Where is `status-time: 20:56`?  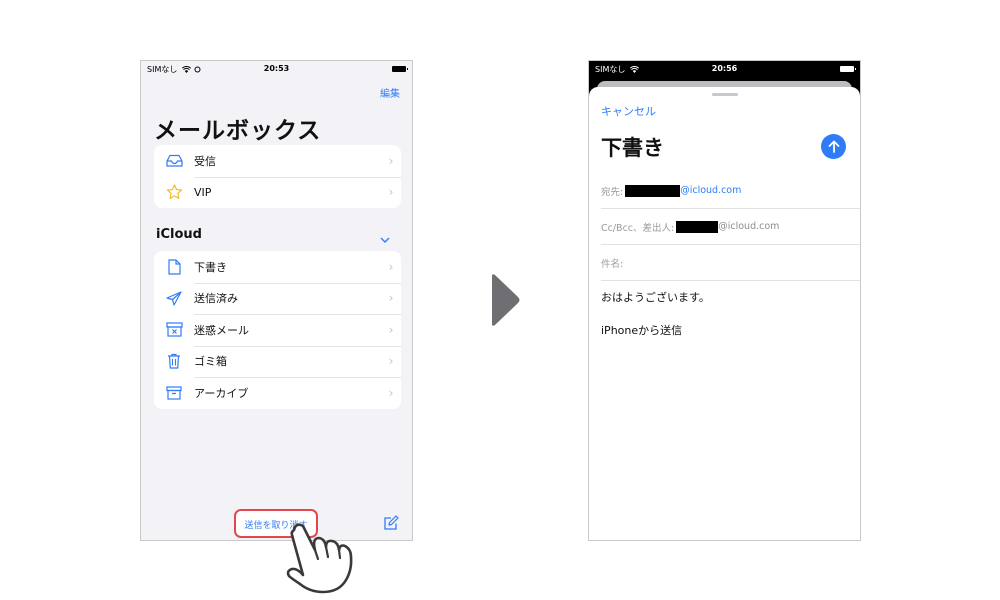 status-time: 20:56 is located at coordinates (724, 68).